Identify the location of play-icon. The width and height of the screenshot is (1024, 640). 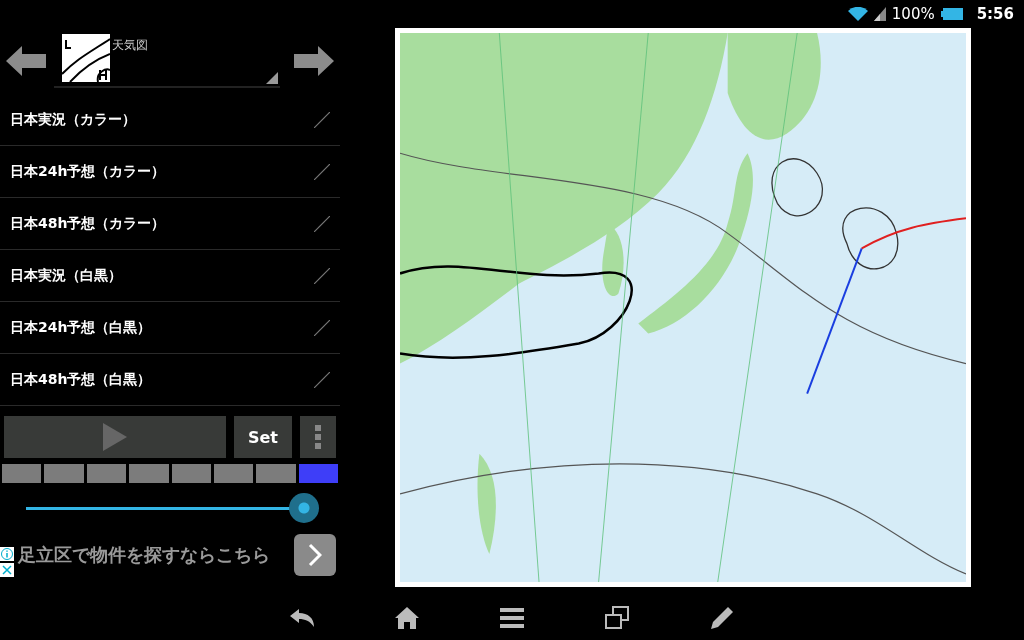
(115, 437).